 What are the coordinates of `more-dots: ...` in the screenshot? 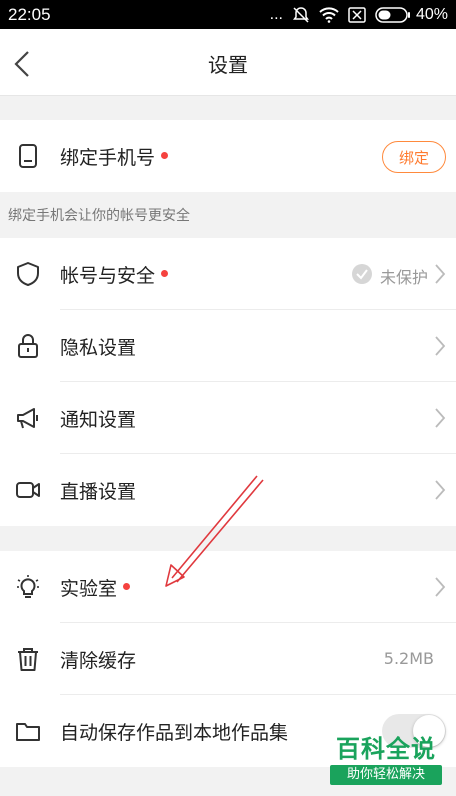 It's located at (276, 14).